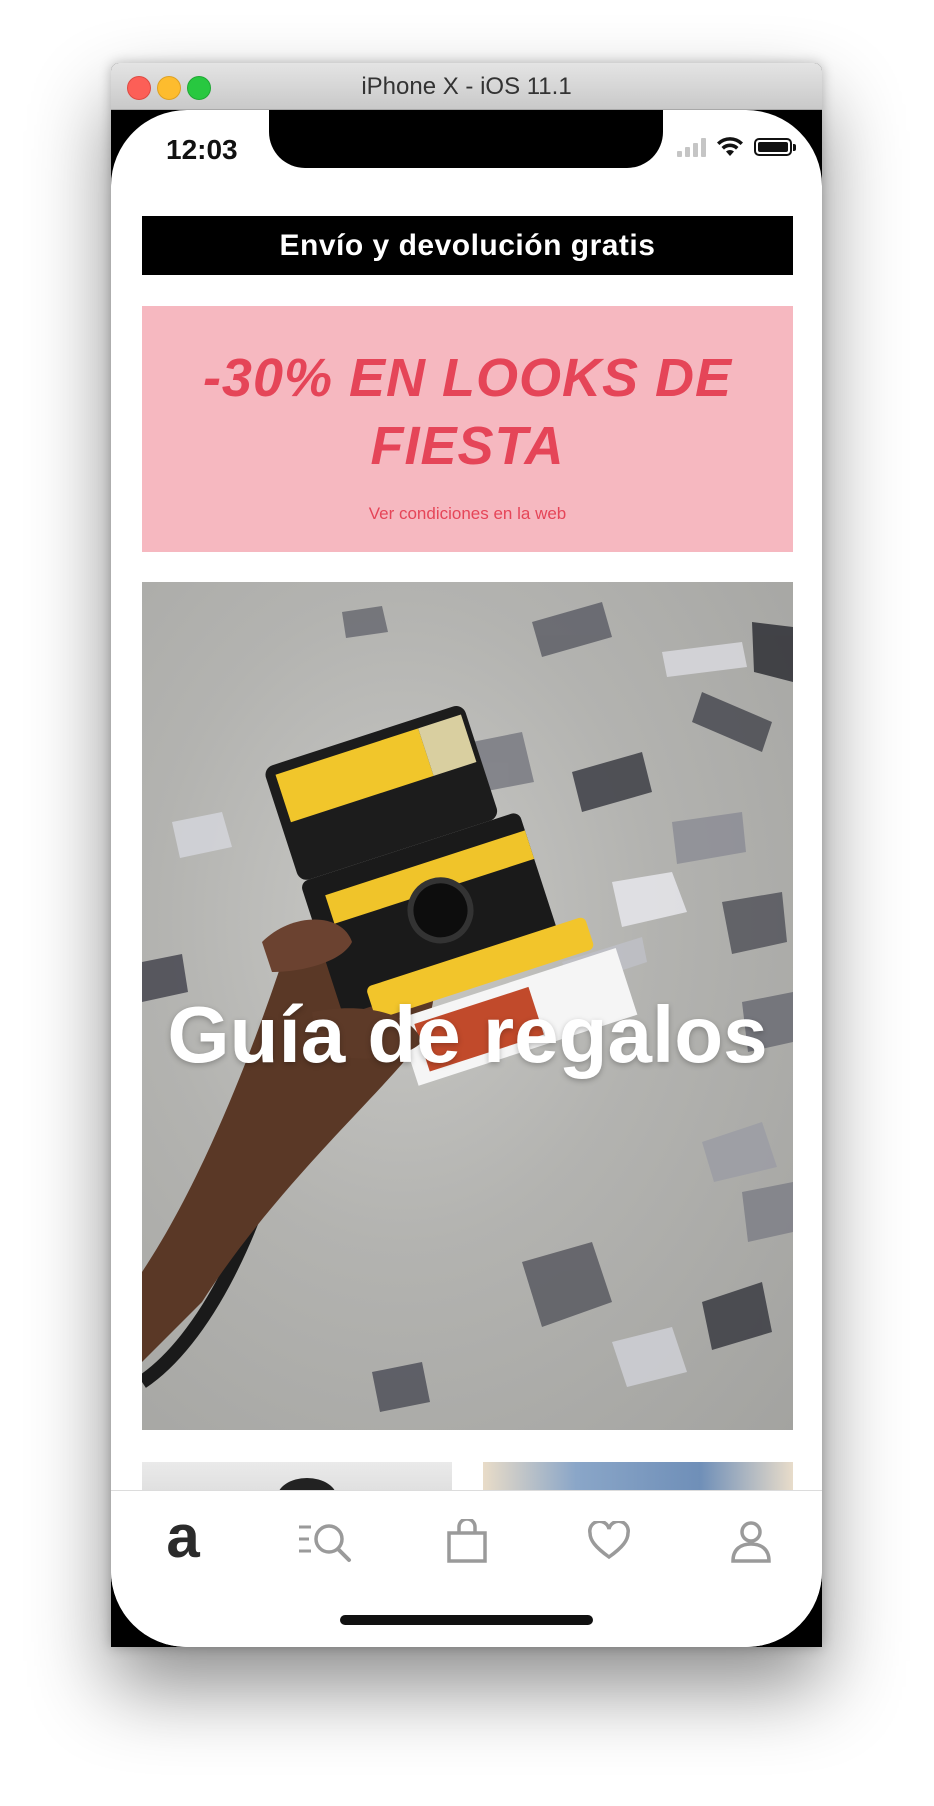 The height and width of the screenshot is (1806, 934). Describe the element at coordinates (467, 514) in the screenshot. I see `sale-terms-link: Ver condiciones en la web` at that location.